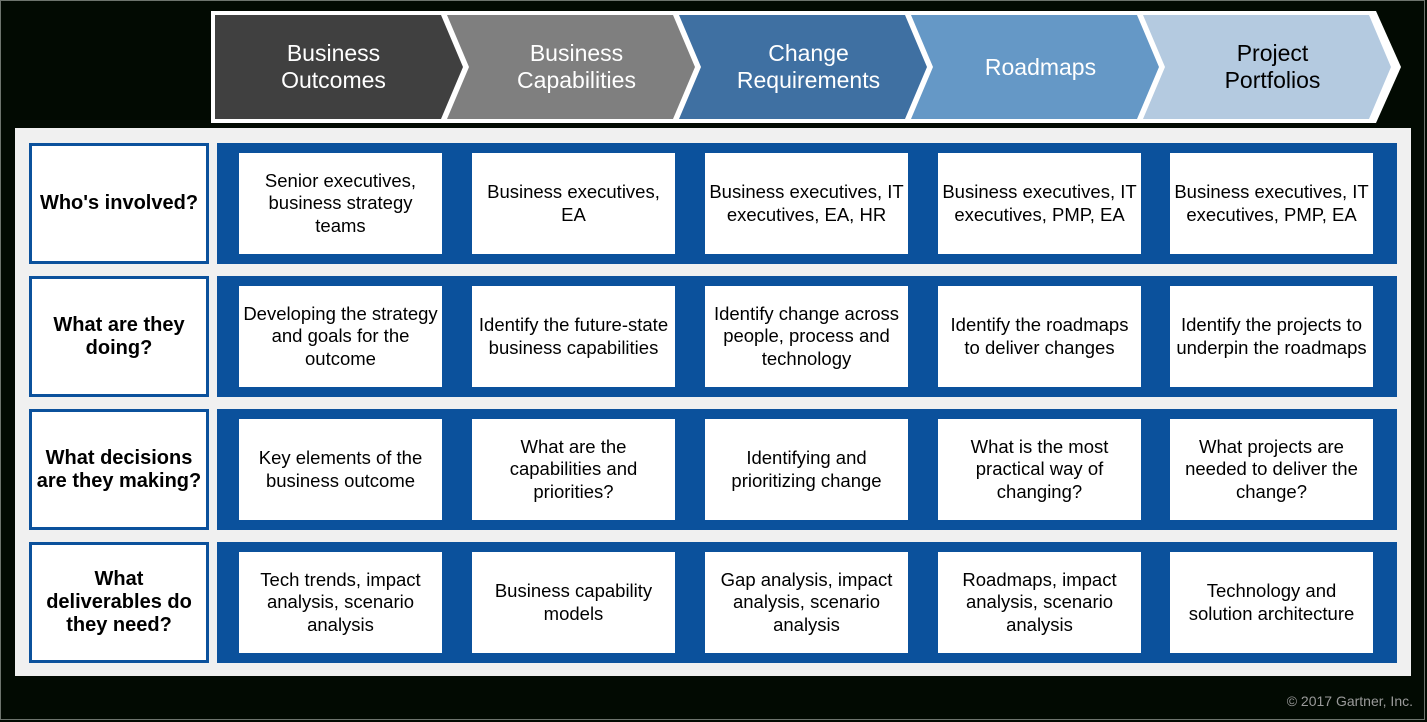 Image resolution: width=1427 pixels, height=722 pixels. I want to click on matrix-cell: Identifying and prioritizing change, so click(806, 469).